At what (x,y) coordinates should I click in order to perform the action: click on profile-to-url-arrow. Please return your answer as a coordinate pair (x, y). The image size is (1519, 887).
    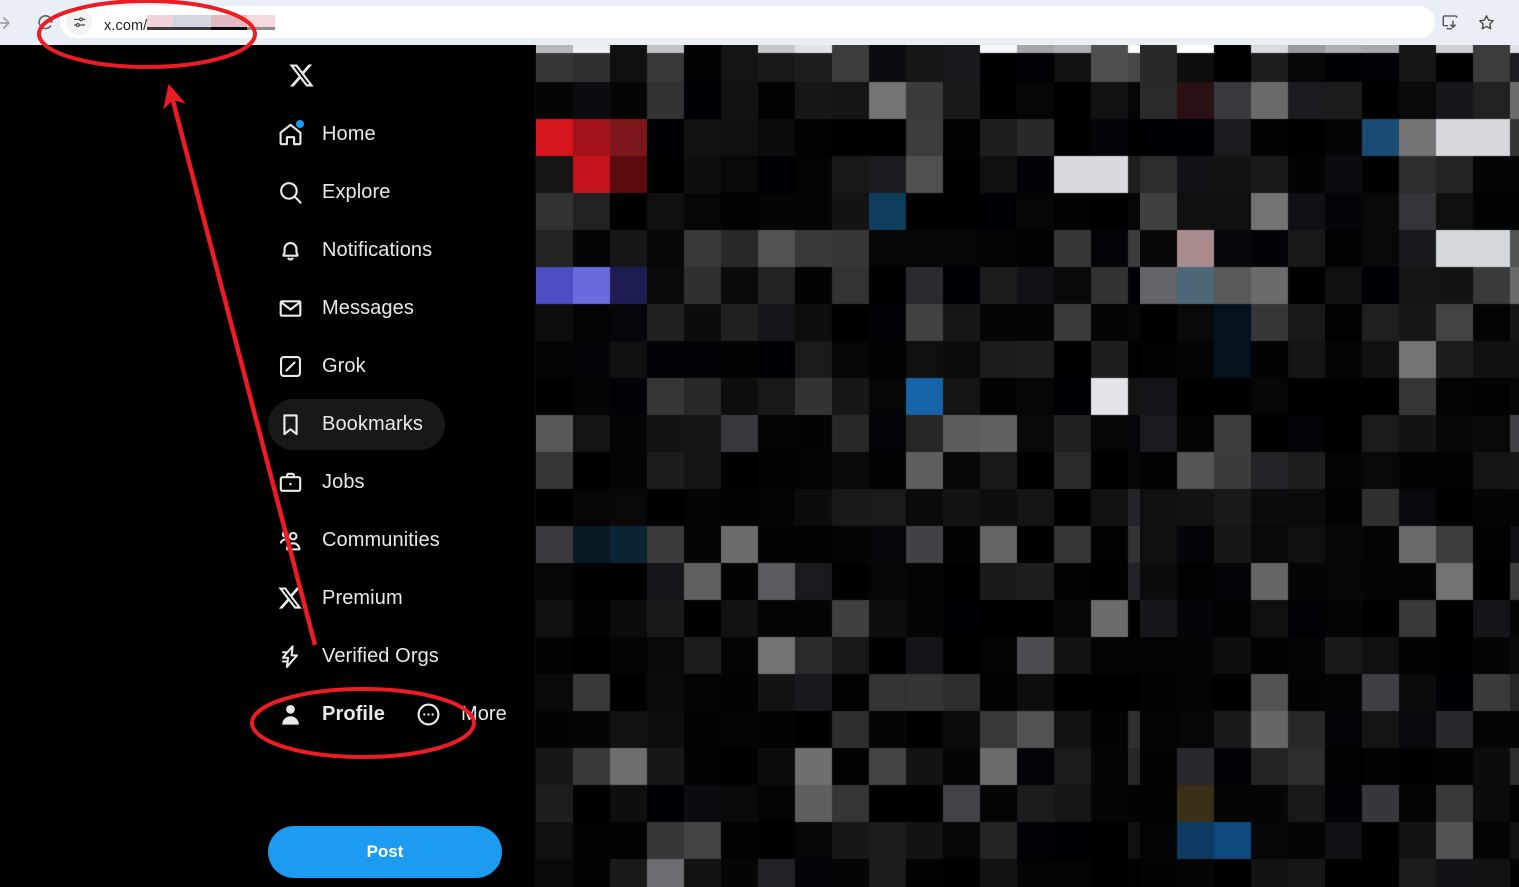
    Looking at the image, I should click on (240, 364).